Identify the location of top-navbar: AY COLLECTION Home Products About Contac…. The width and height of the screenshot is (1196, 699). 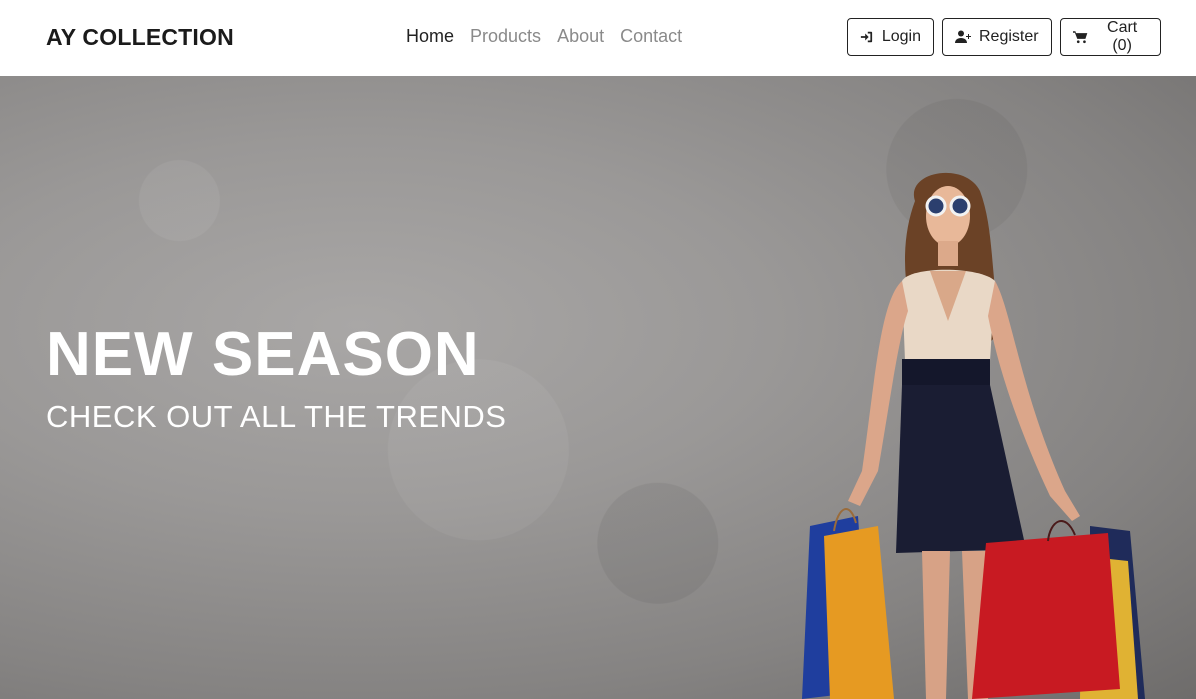
(598, 38).